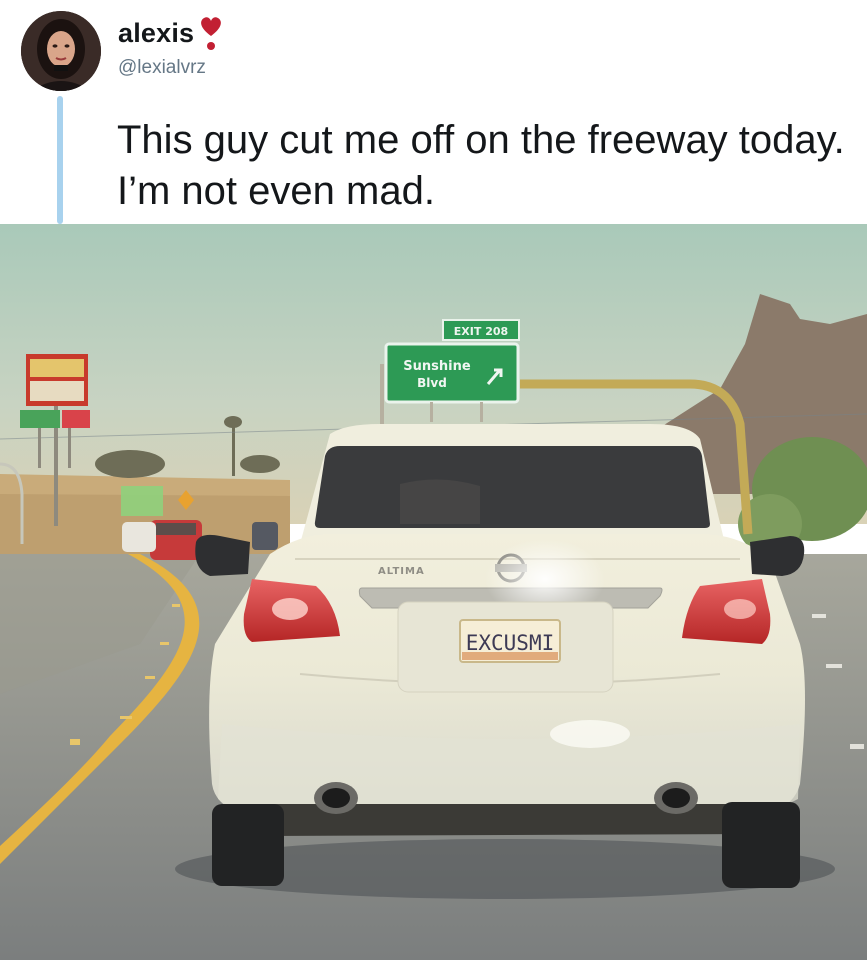 The width and height of the screenshot is (867, 960). I want to click on right-mirror, so click(777, 556).